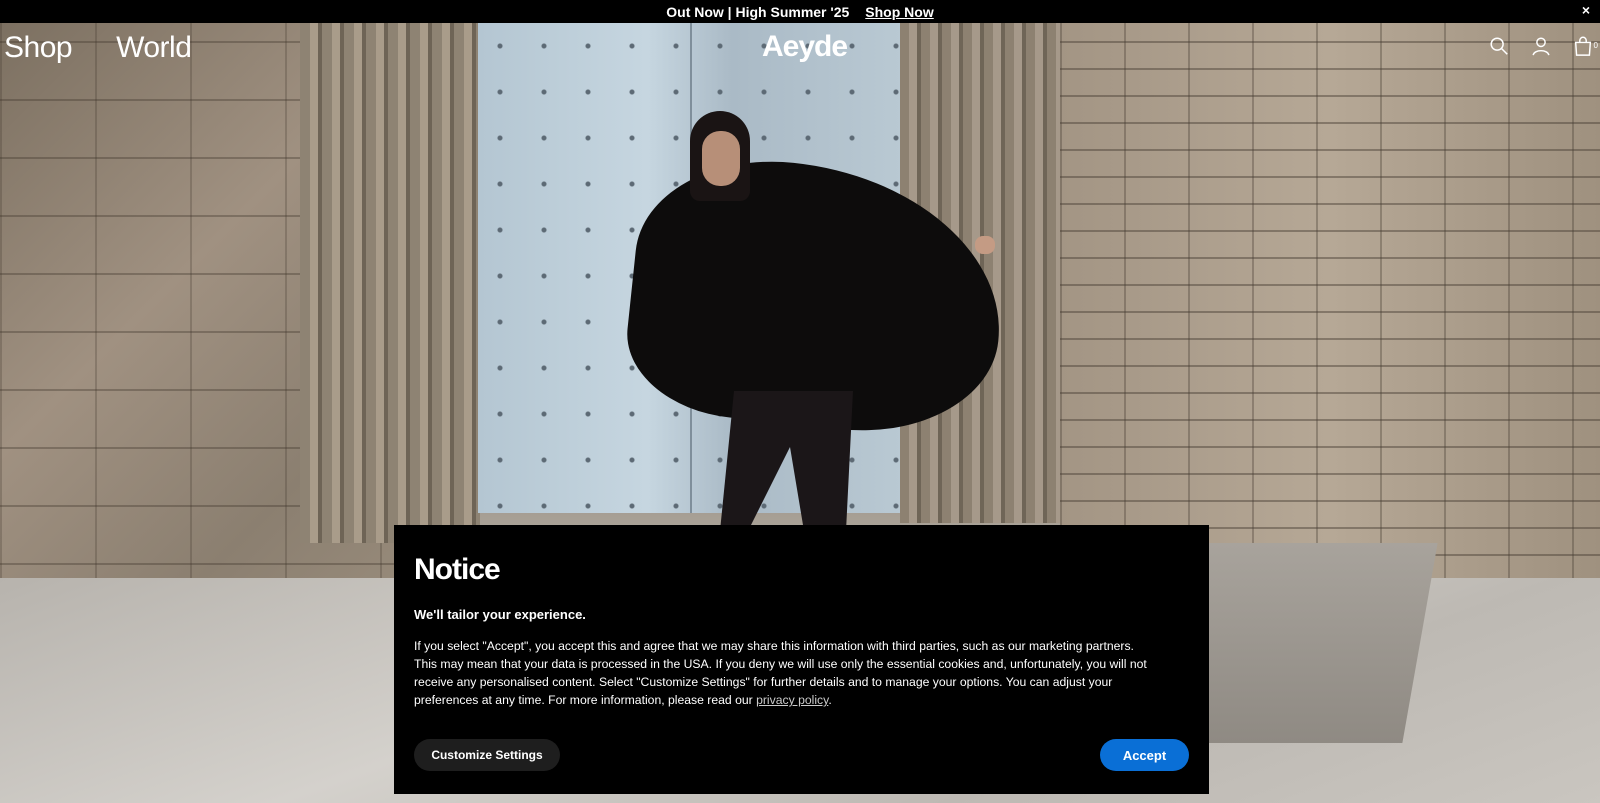 Image resolution: width=1600 pixels, height=803 pixels. What do you see at coordinates (500, 614) in the screenshot?
I see `notice-subtitle: We'll tailor your experience.` at bounding box center [500, 614].